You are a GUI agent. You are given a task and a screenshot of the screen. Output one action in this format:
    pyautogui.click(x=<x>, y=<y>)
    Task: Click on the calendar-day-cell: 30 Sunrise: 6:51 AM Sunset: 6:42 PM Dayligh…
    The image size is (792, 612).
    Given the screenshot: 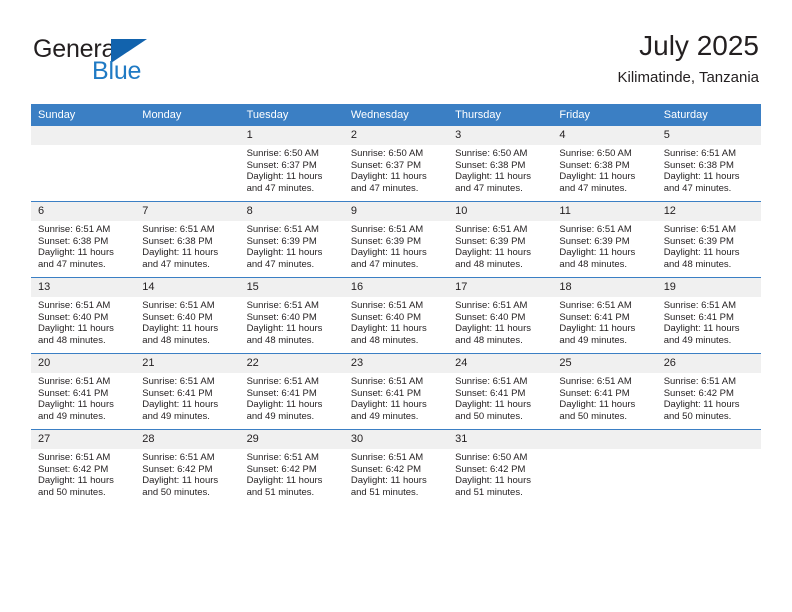 What is the action you would take?
    pyautogui.click(x=396, y=467)
    